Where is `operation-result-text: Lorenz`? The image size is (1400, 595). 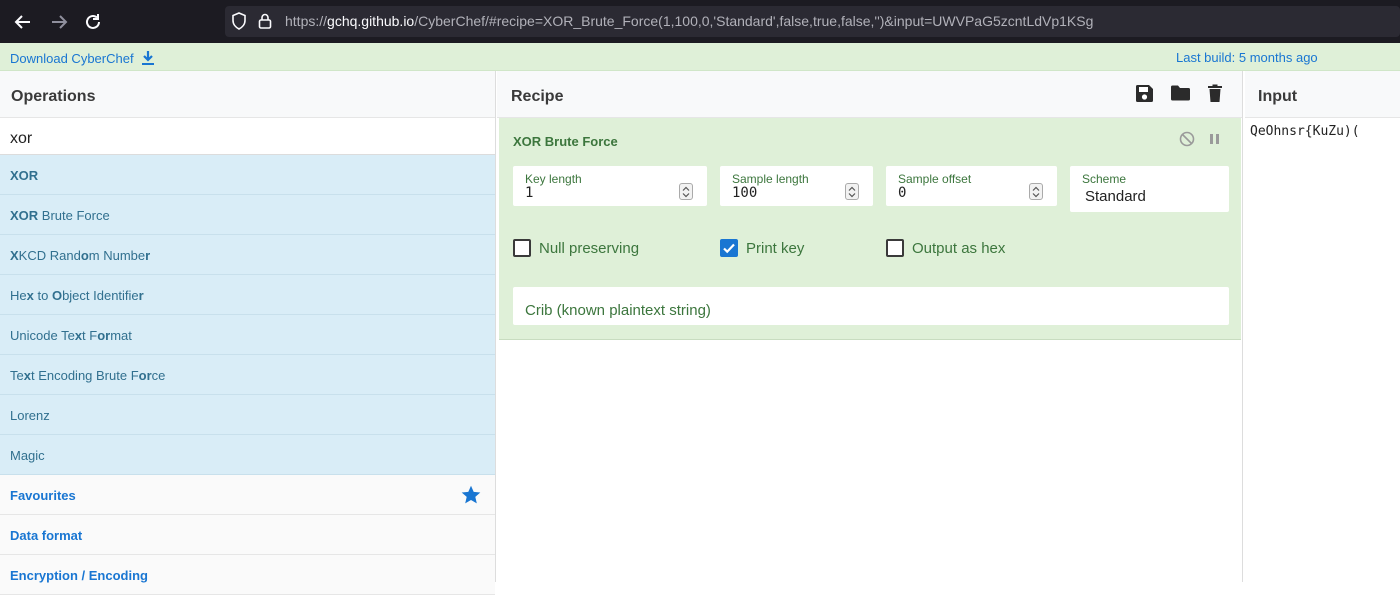 operation-result-text: Lorenz is located at coordinates (30, 415).